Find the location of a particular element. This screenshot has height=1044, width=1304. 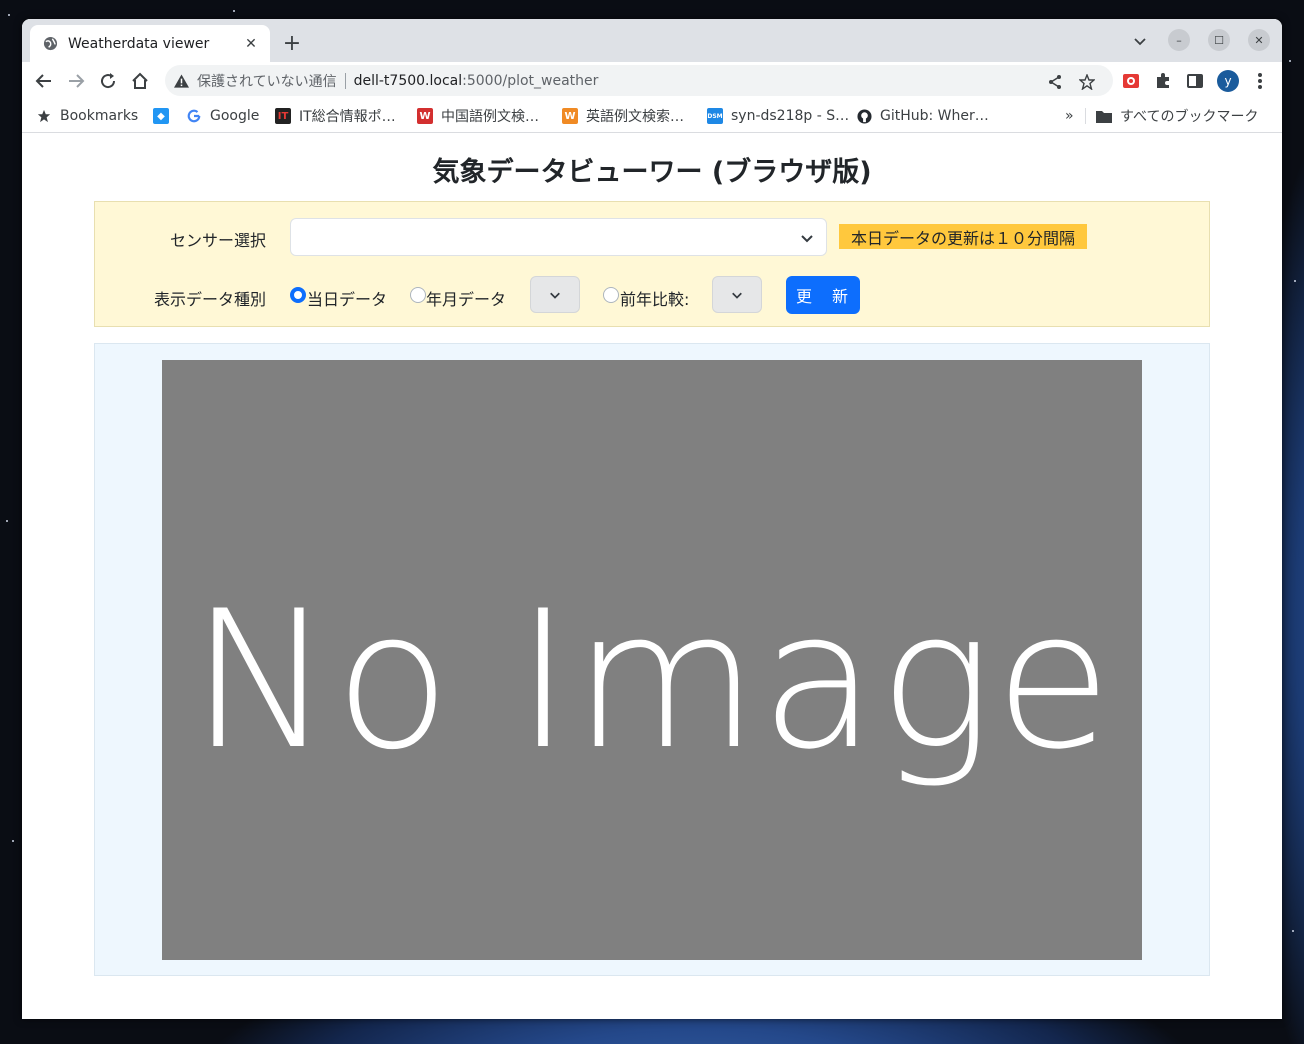

radio-month is located at coordinates (418, 295).